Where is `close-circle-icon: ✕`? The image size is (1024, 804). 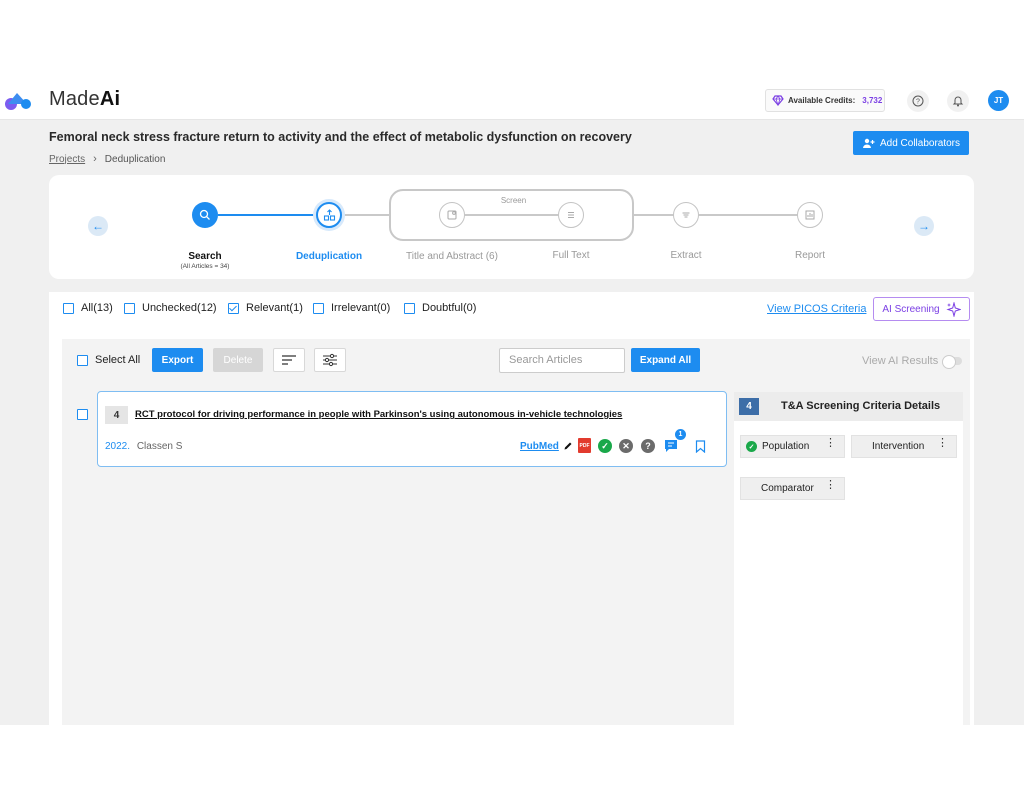
close-circle-icon: ✕ is located at coordinates (626, 446).